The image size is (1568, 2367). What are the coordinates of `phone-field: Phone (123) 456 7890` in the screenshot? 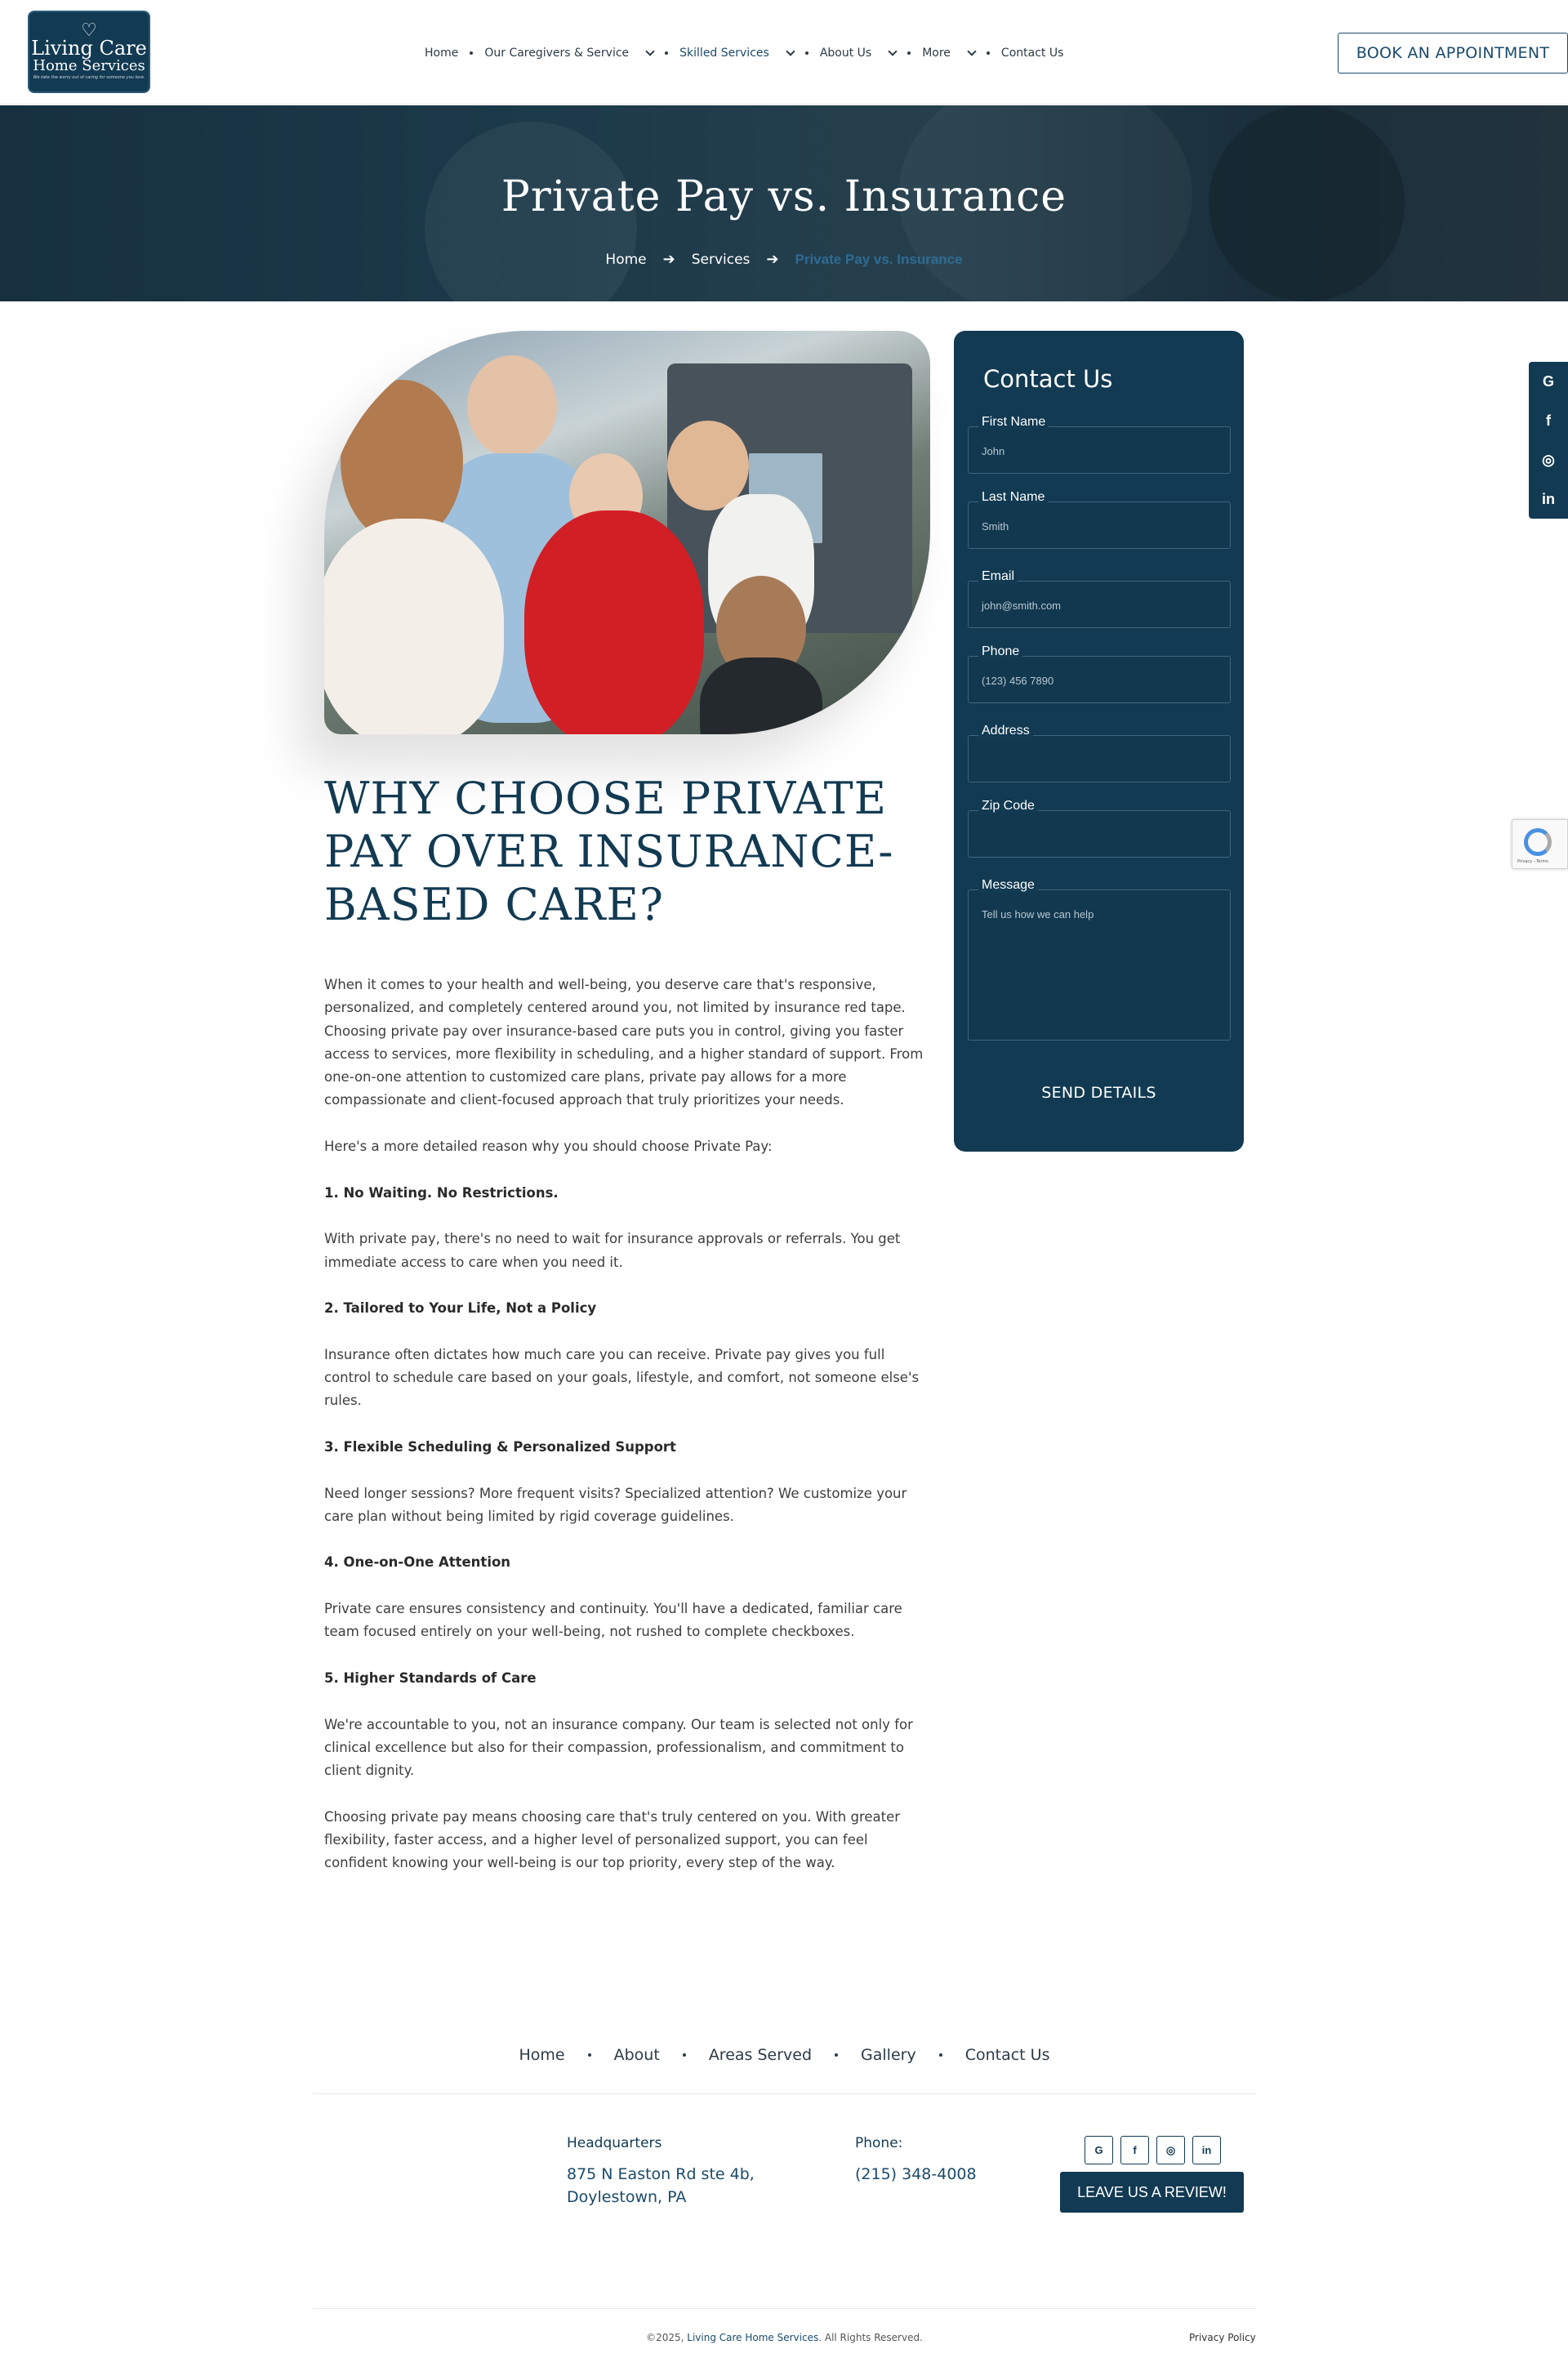 It's located at (1099, 673).